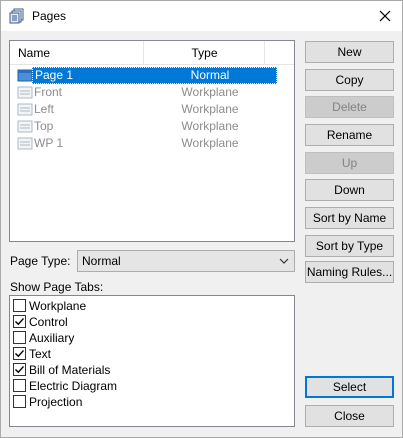  Describe the element at coordinates (77, 53) in the screenshot. I see `column-header-name: Name` at that location.